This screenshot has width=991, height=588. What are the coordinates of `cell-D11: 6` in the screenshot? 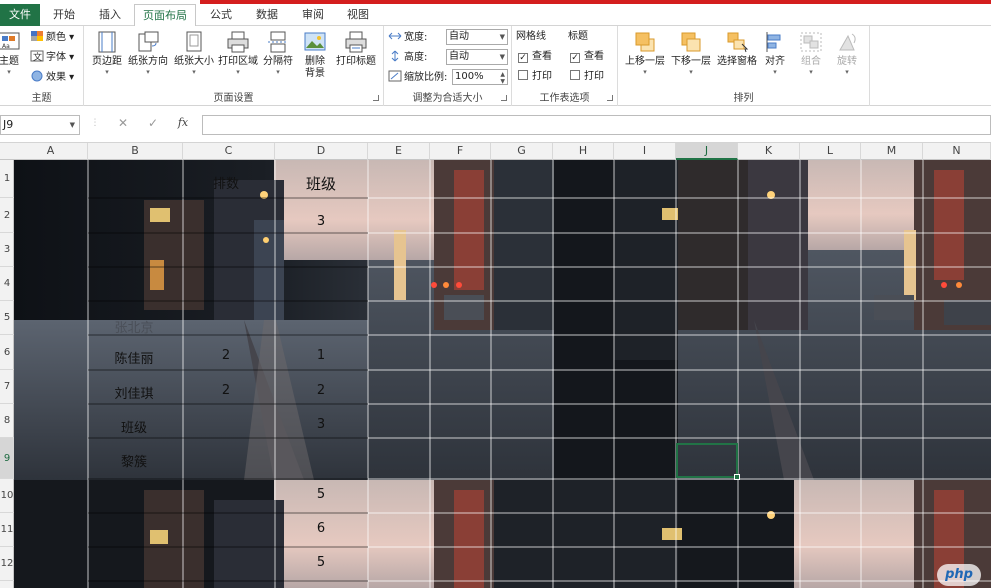 It's located at (321, 528).